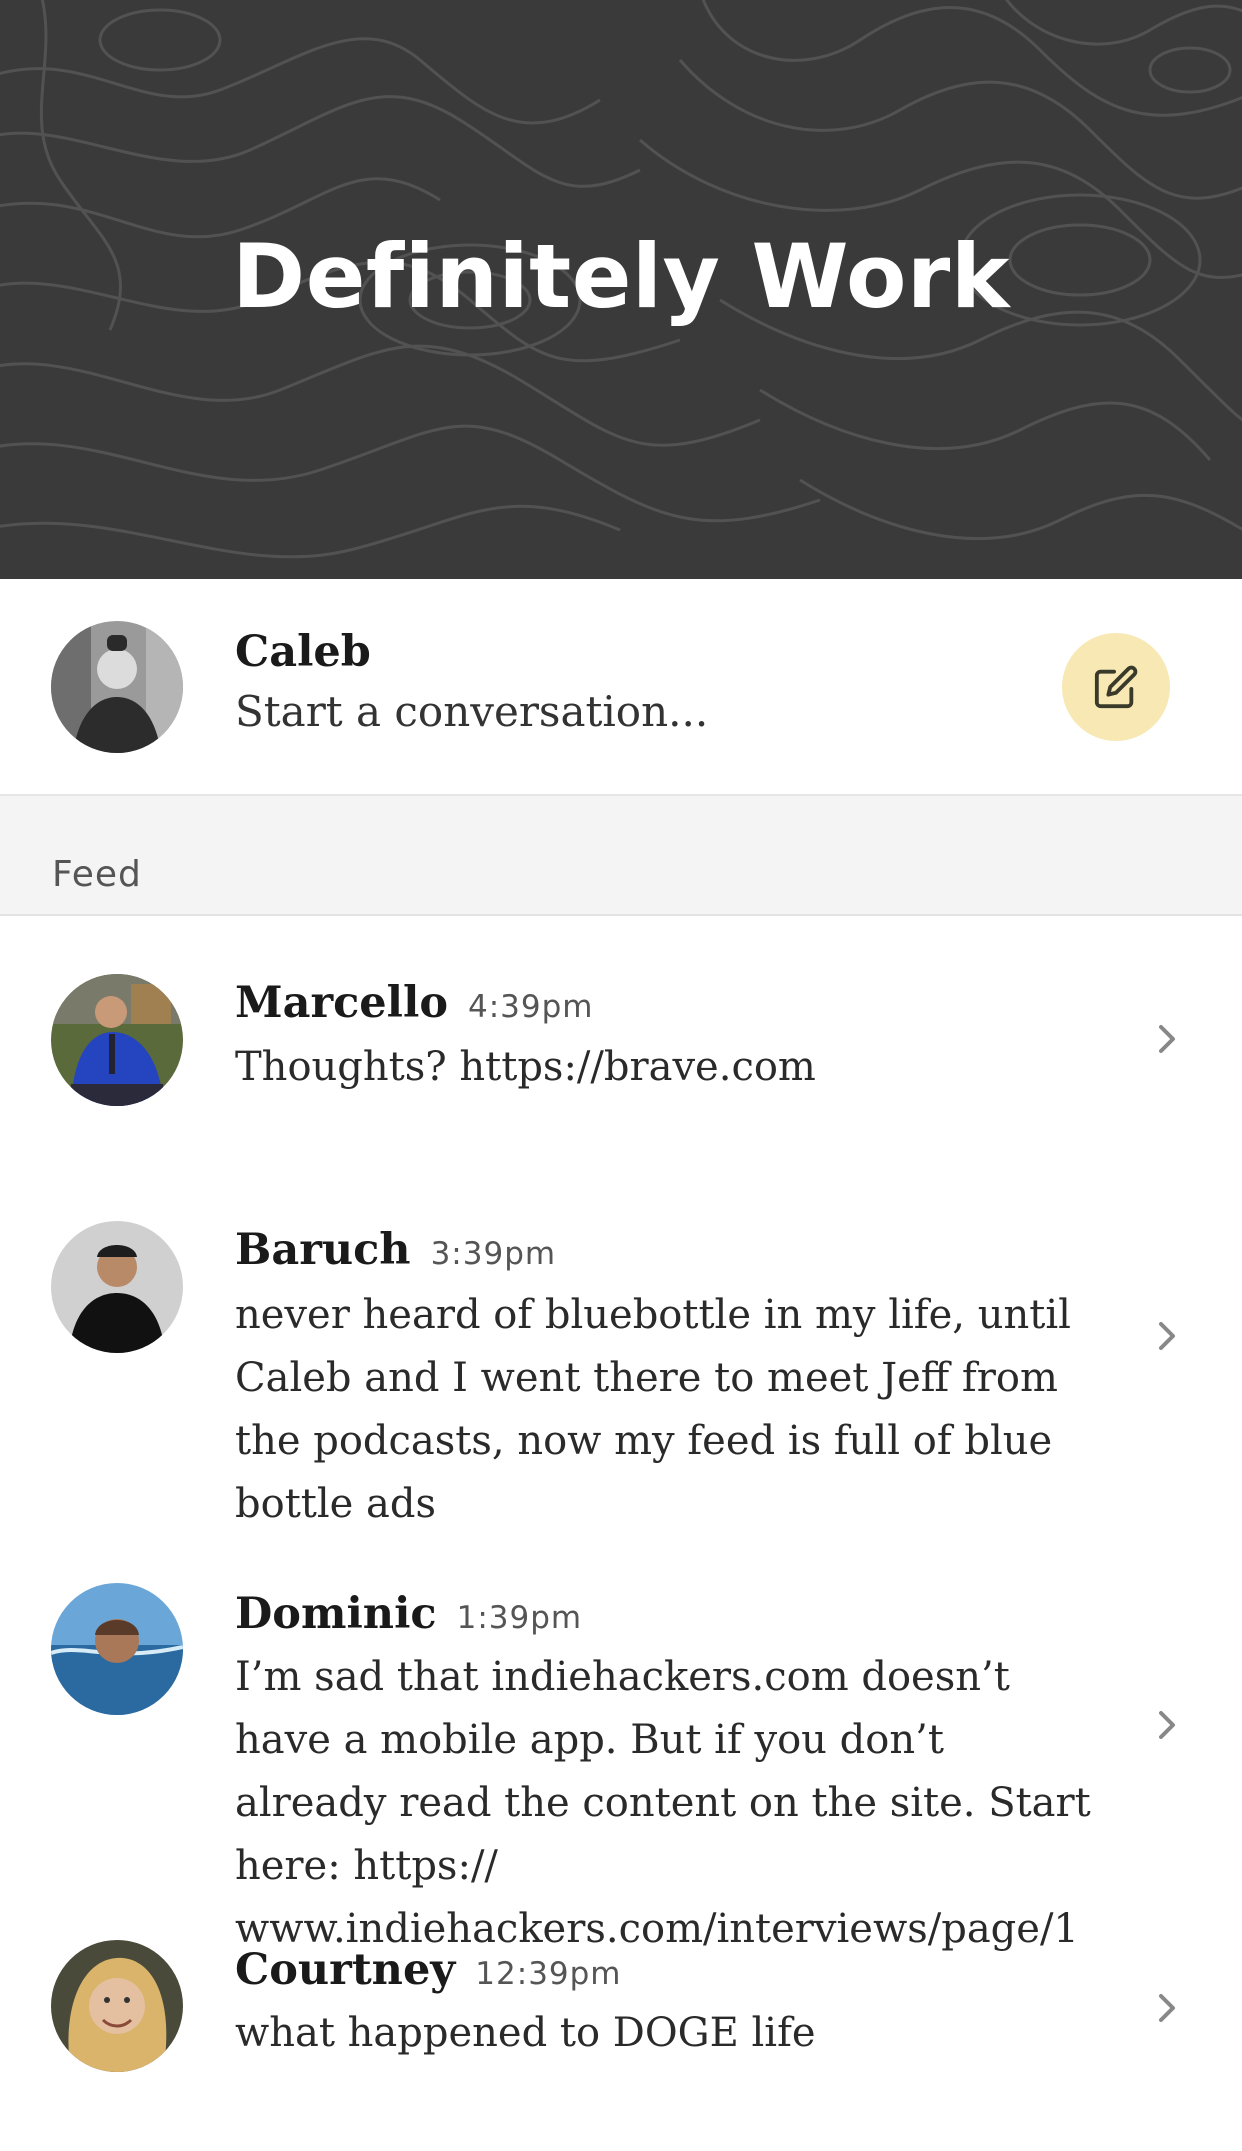  I want to click on feed-item-meta: Marcello 4:39pm, so click(414, 1003).